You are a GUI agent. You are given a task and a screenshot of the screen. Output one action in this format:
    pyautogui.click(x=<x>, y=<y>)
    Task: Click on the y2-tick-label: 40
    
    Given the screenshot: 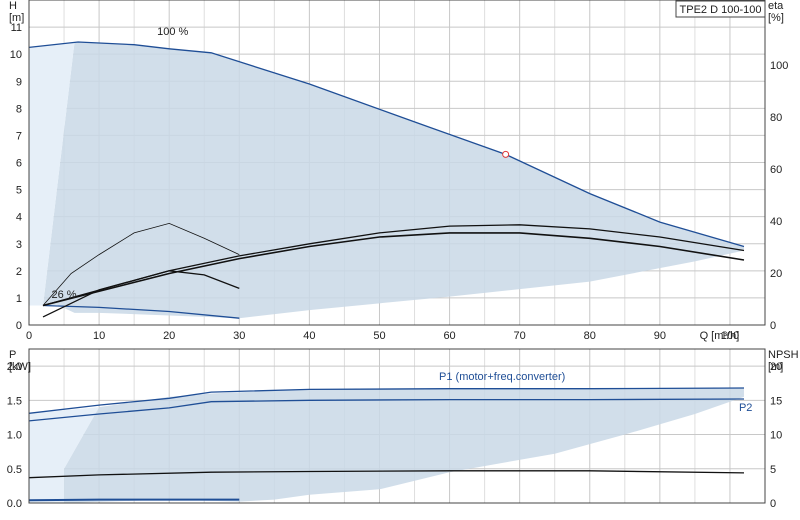 What is the action you would take?
    pyautogui.click(x=776, y=222)
    